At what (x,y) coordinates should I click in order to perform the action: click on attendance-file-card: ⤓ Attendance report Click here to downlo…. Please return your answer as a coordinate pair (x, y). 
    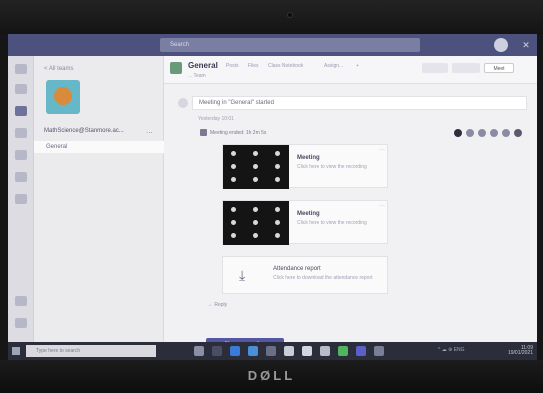
    Looking at the image, I should click on (305, 275).